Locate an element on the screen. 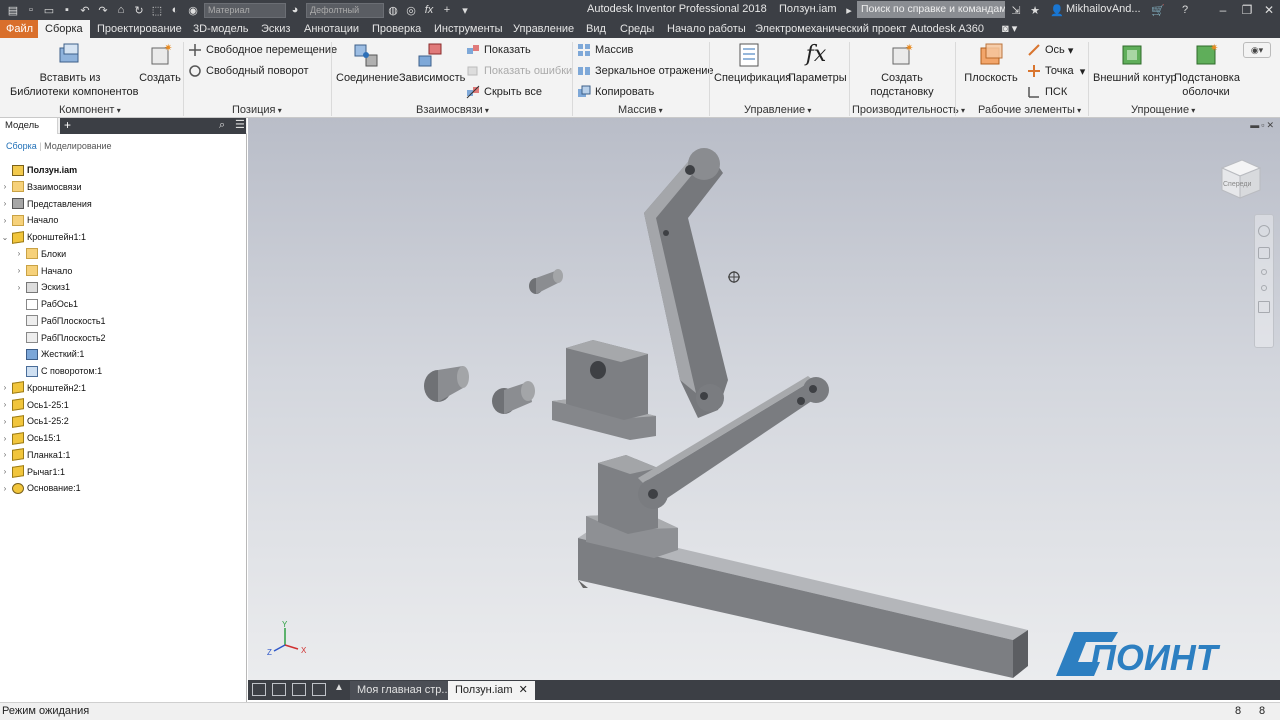 This screenshot has width=1280, height=720. update-icon: ↻ is located at coordinates (139, 10).